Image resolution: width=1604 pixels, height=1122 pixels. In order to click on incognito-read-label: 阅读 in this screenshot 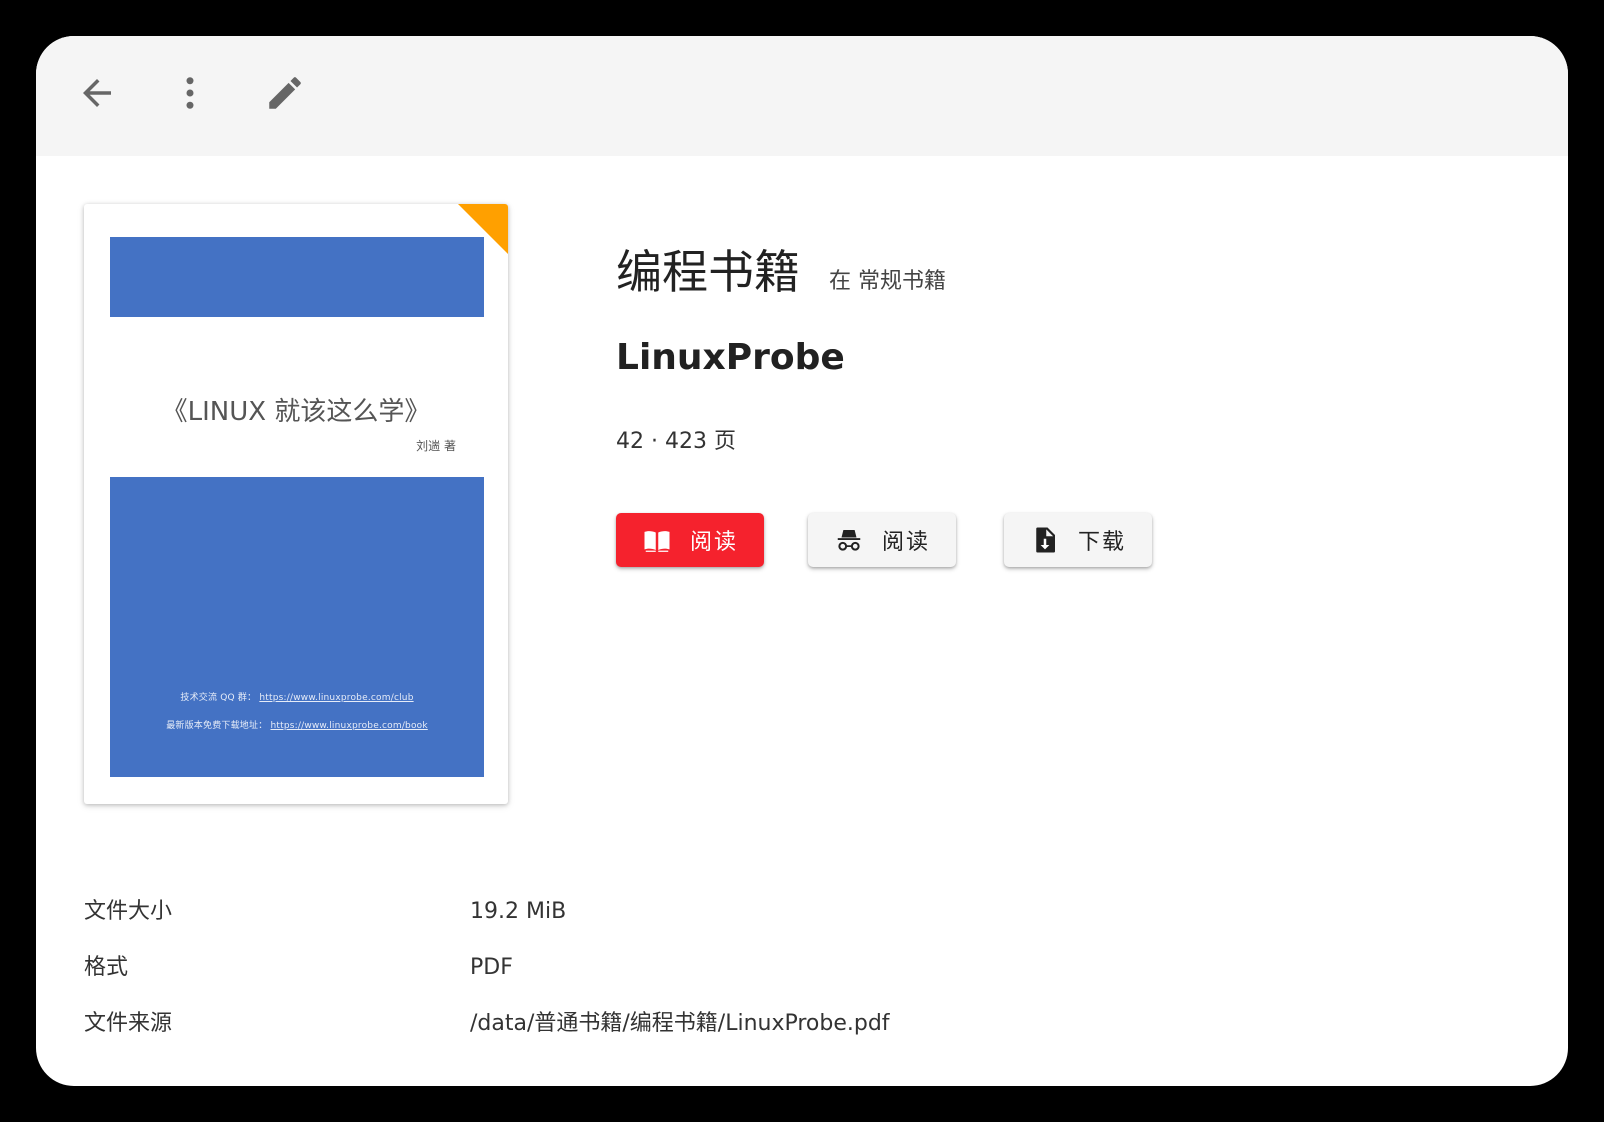, I will do `click(905, 542)`.